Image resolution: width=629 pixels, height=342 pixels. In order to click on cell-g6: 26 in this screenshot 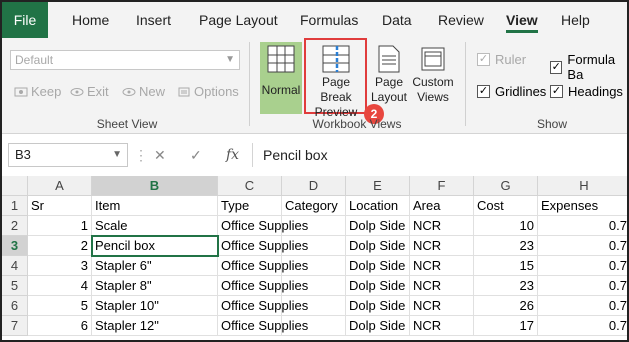, I will do `click(506, 306)`.